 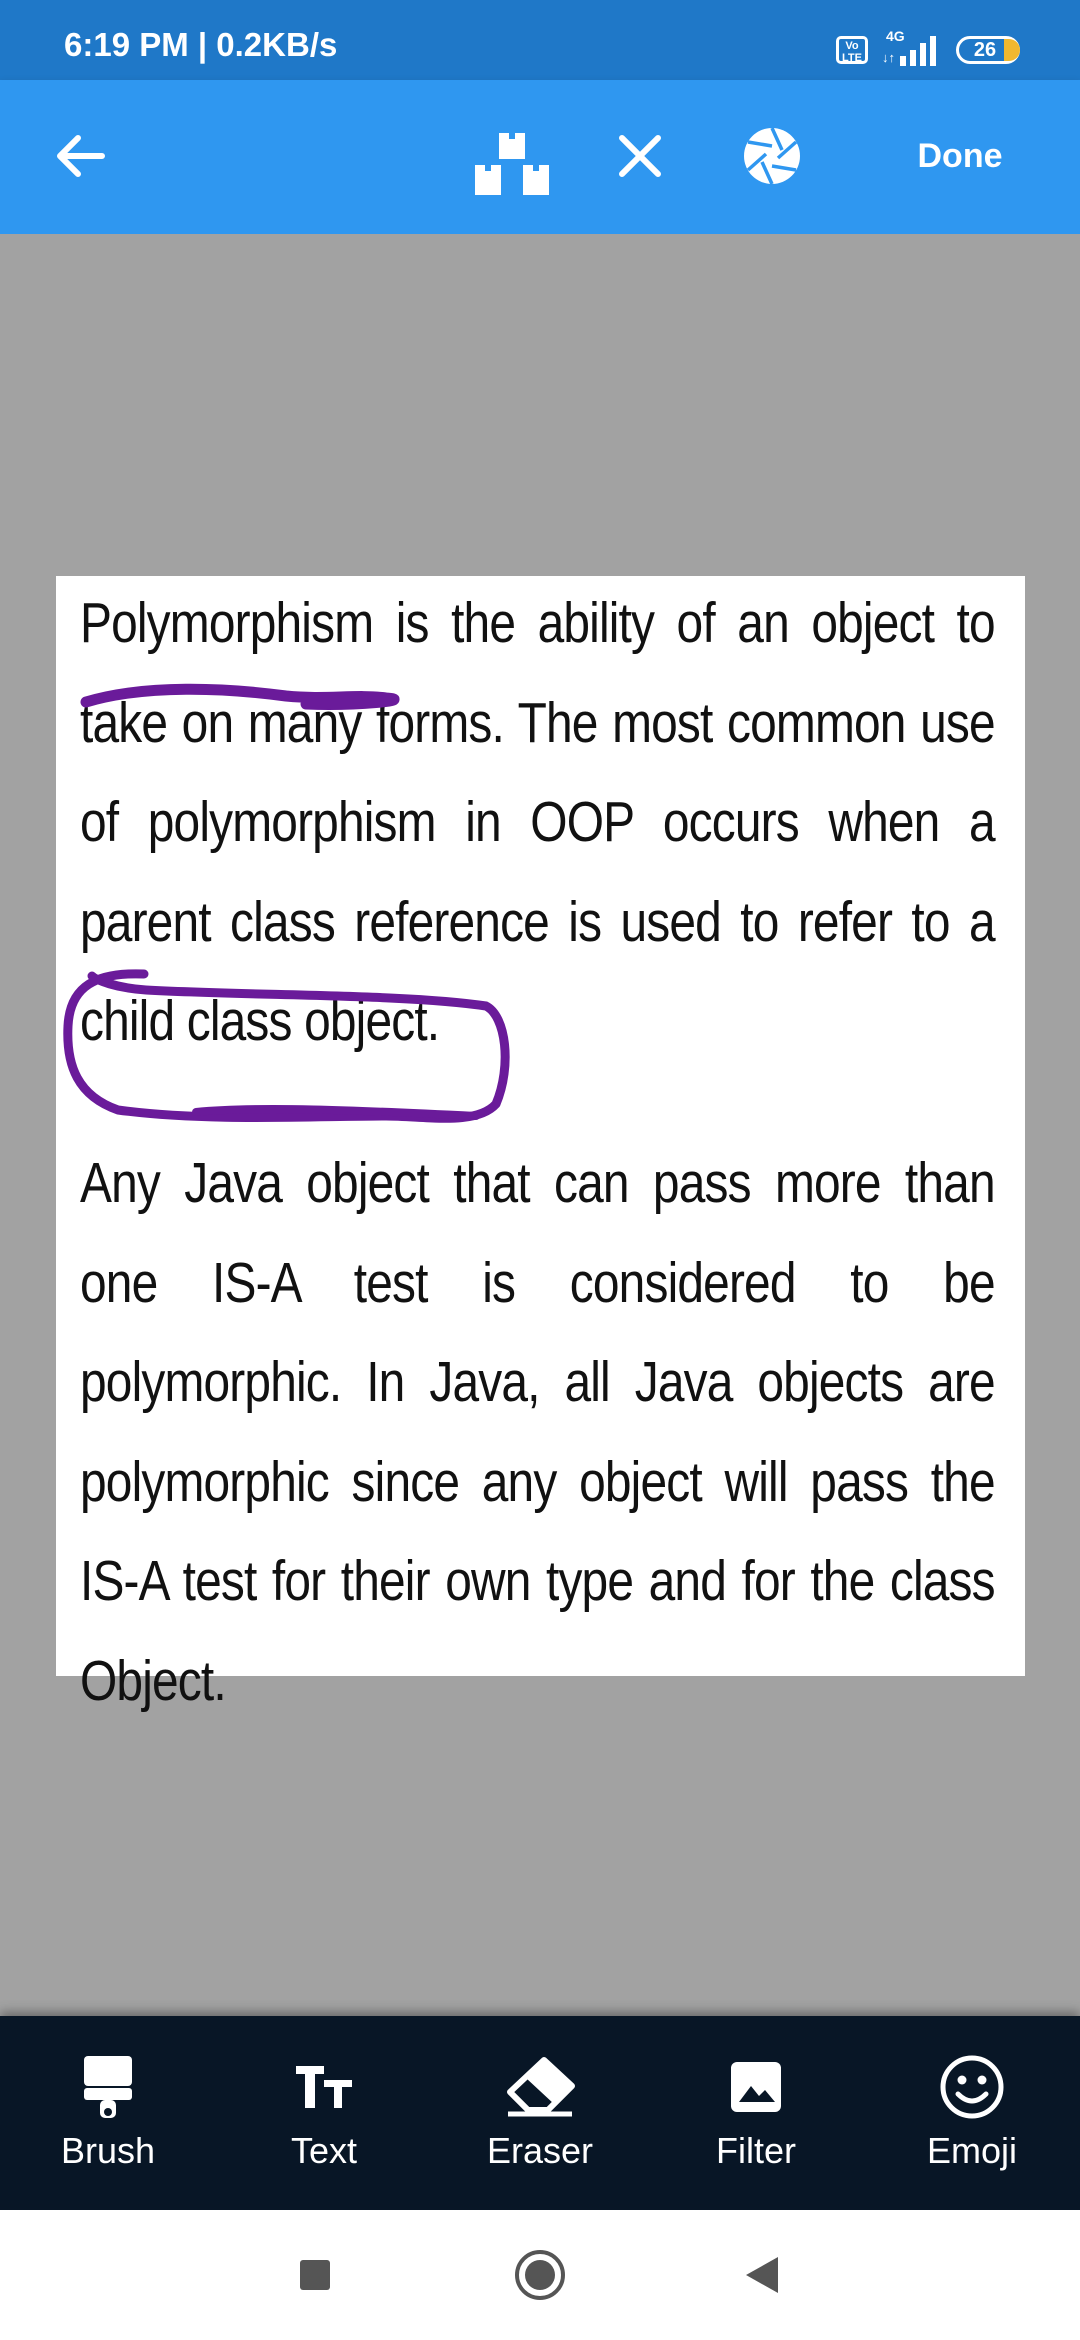 What do you see at coordinates (756, 2150) in the screenshot?
I see `tool-label: Filter` at bounding box center [756, 2150].